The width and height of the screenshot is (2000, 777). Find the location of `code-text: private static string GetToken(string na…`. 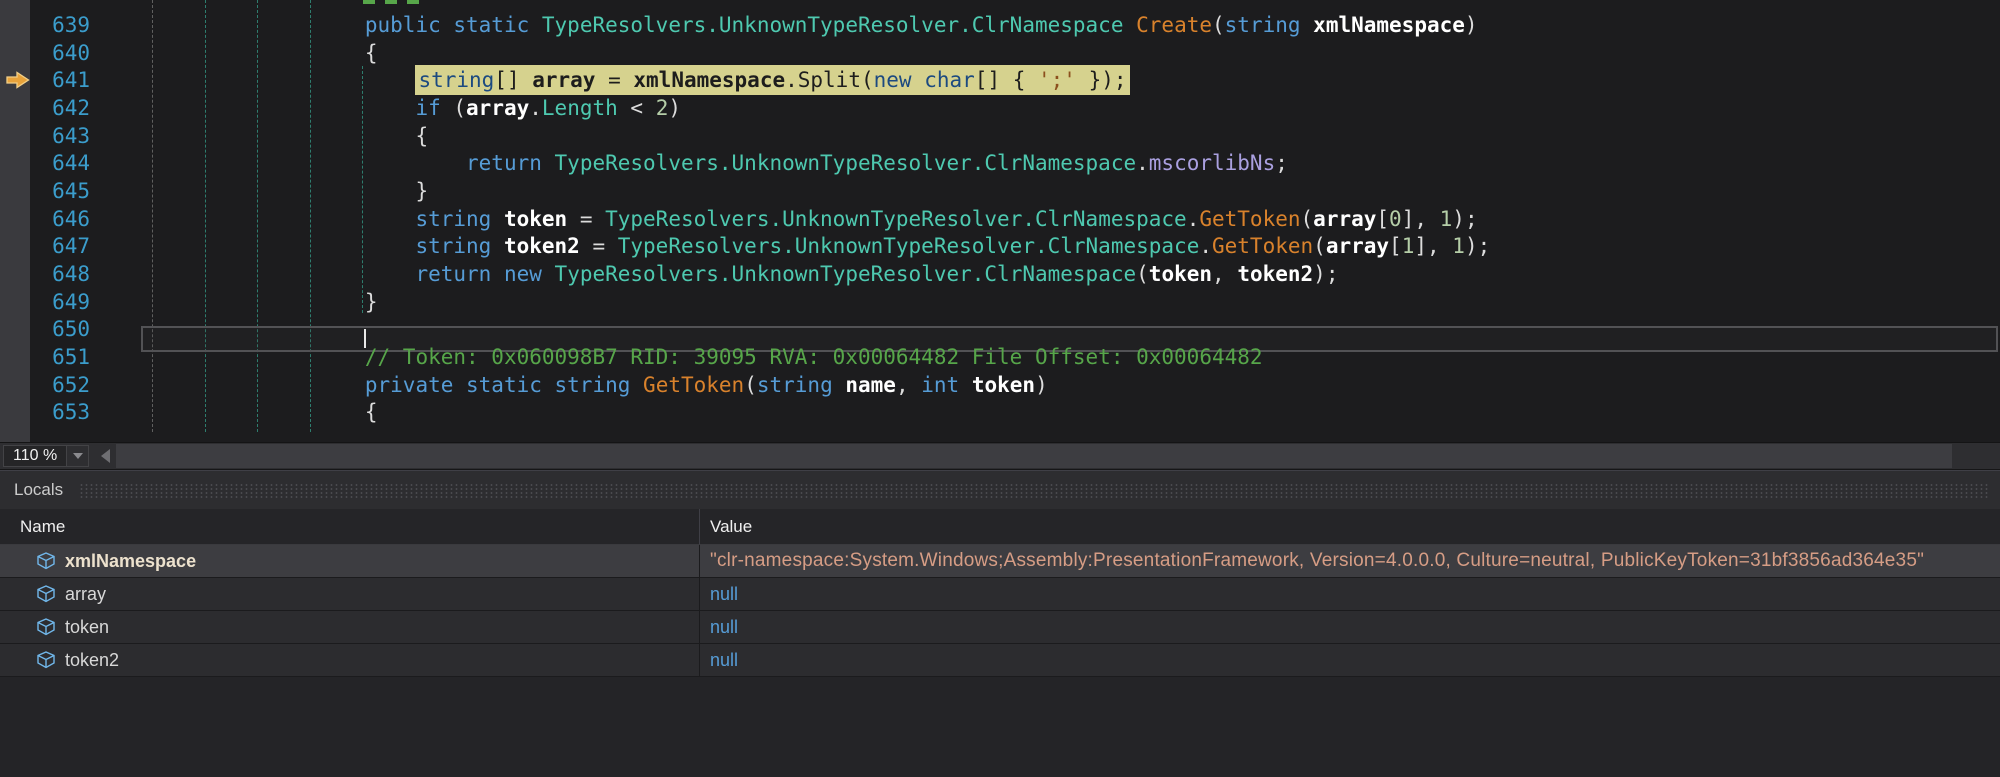

code-text: private static string GetToken(string na… is located at coordinates (706, 384).